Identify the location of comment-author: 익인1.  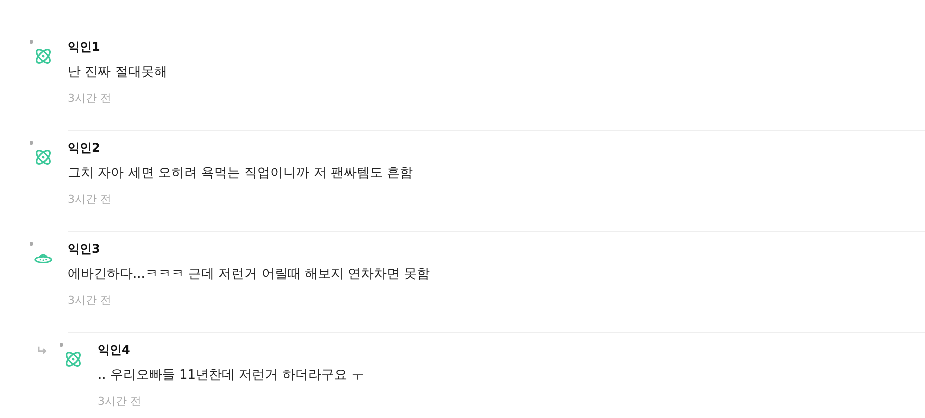
(85, 47).